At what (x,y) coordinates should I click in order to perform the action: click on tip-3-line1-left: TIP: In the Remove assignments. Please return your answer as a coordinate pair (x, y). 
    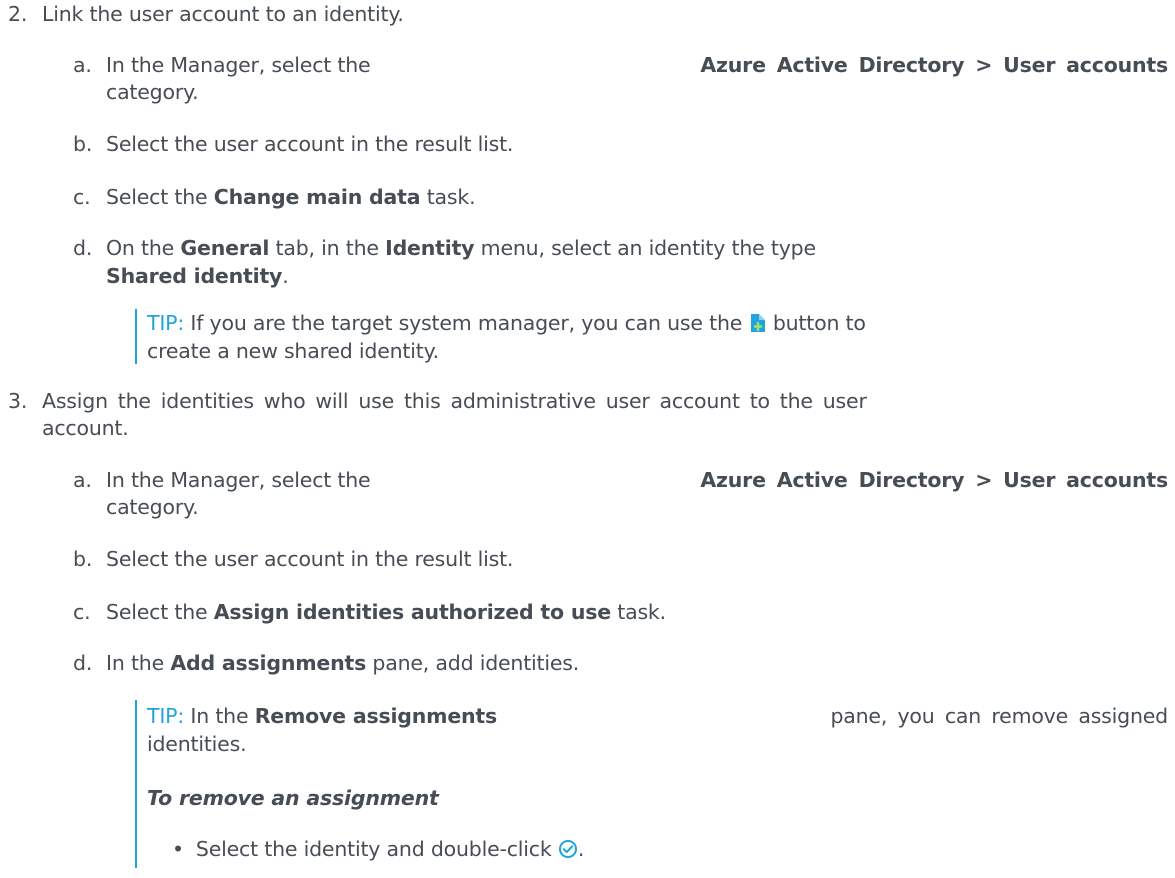
    Looking at the image, I should click on (322, 716).